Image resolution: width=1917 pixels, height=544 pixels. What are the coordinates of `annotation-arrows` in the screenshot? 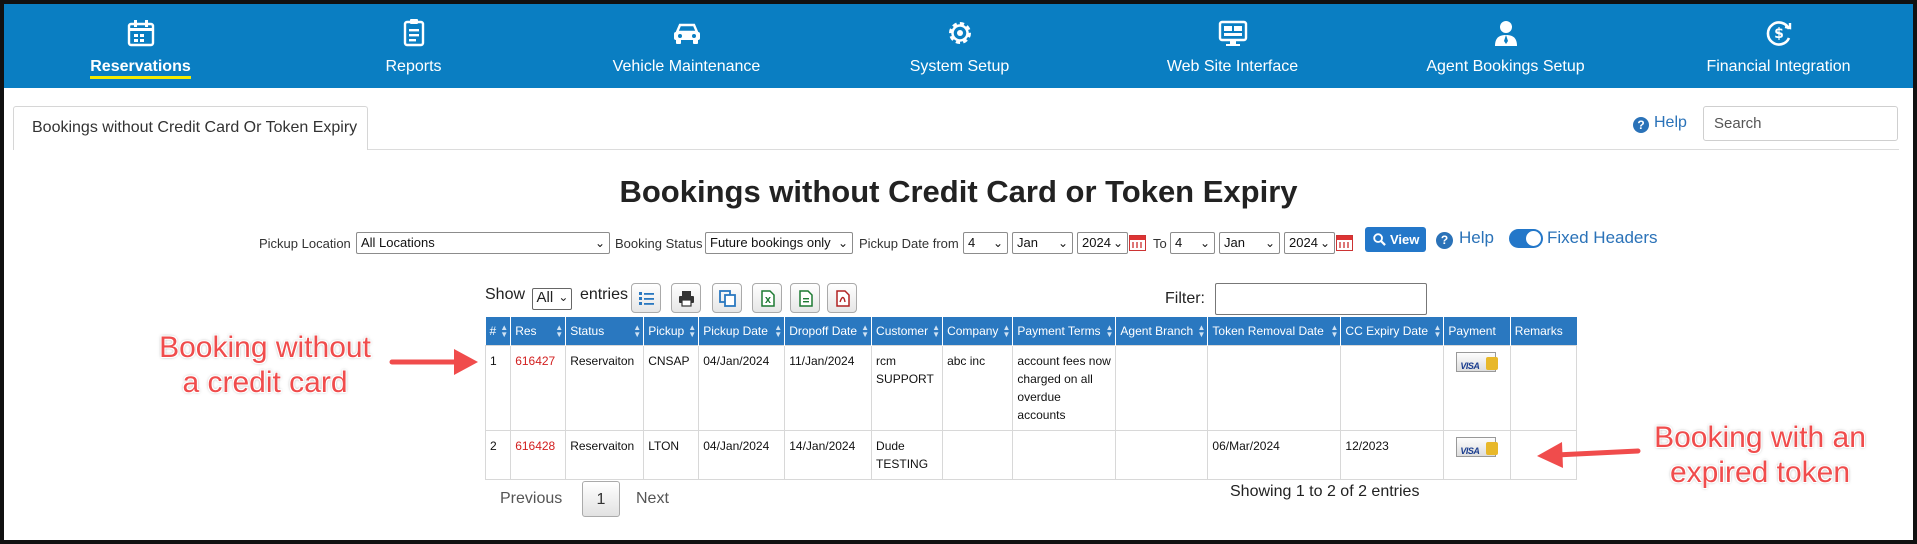 It's located at (1015, 408).